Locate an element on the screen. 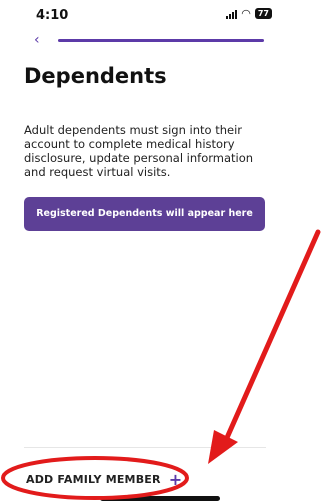  back-button: ‹ is located at coordinates (37, 40).